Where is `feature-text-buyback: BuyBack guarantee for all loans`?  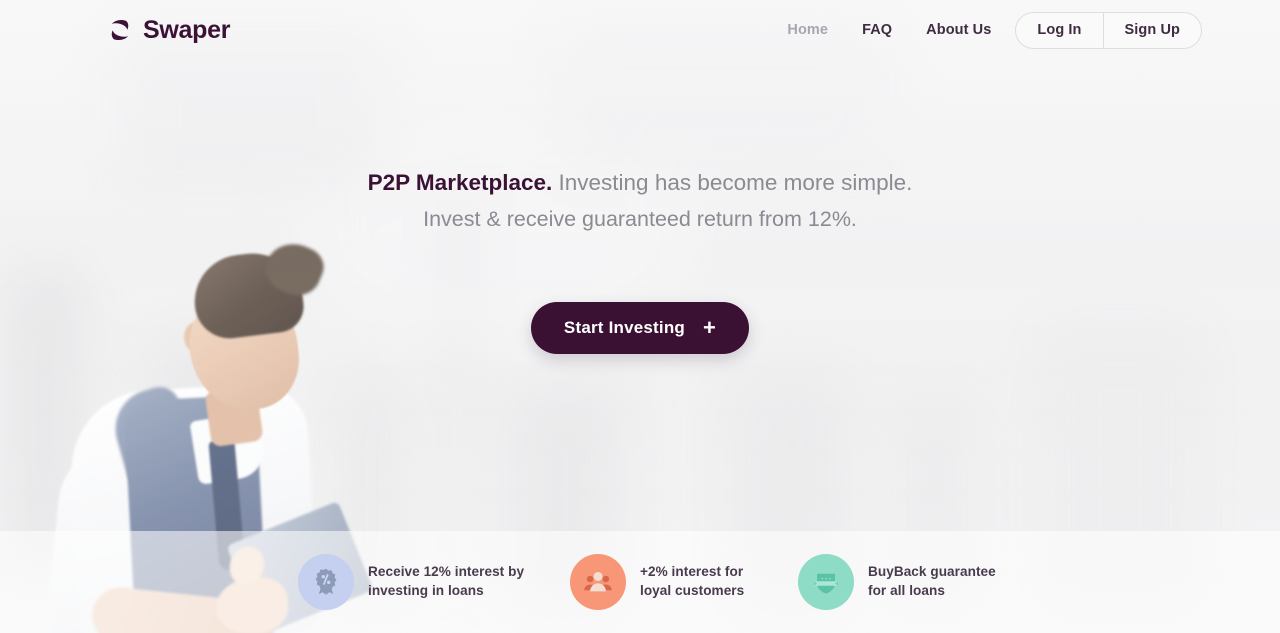
feature-text-buyback: BuyBack guarantee for all loans is located at coordinates (932, 582).